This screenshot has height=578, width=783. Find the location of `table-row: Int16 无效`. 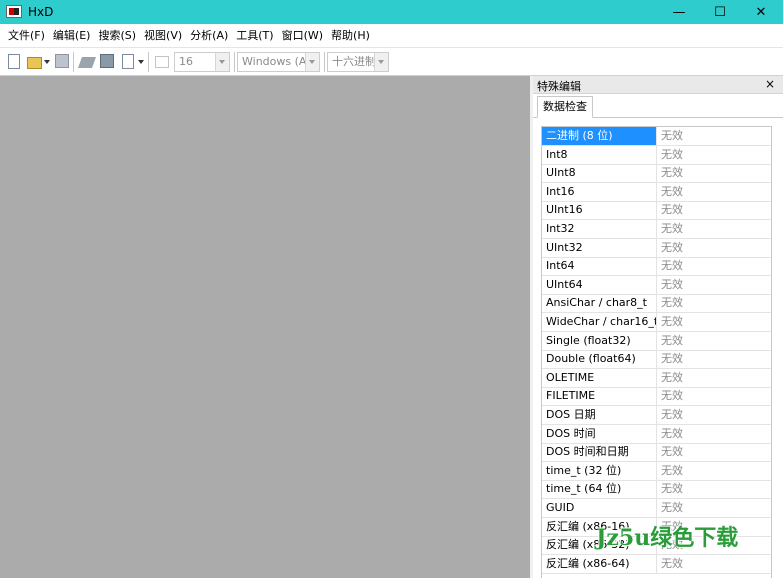

table-row: Int16 无效 is located at coordinates (656, 192).